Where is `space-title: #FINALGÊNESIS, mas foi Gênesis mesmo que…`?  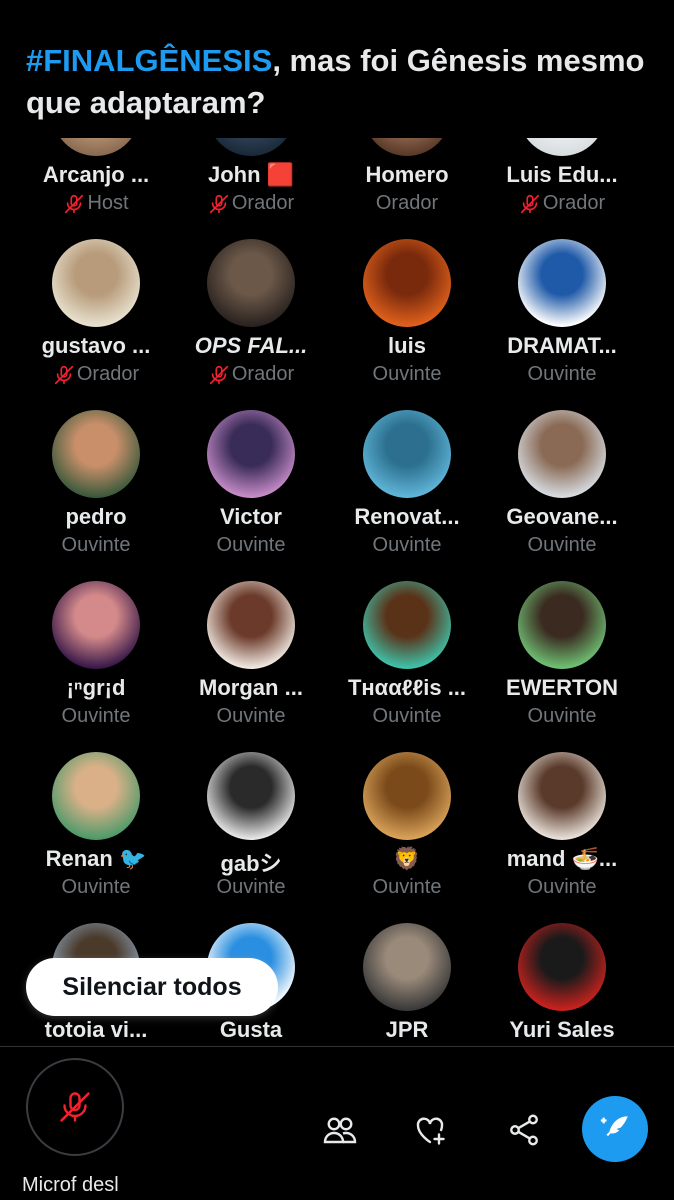 space-title: #FINALGÊNESIS, mas foi Gênesis mesmo que… is located at coordinates (336, 82).